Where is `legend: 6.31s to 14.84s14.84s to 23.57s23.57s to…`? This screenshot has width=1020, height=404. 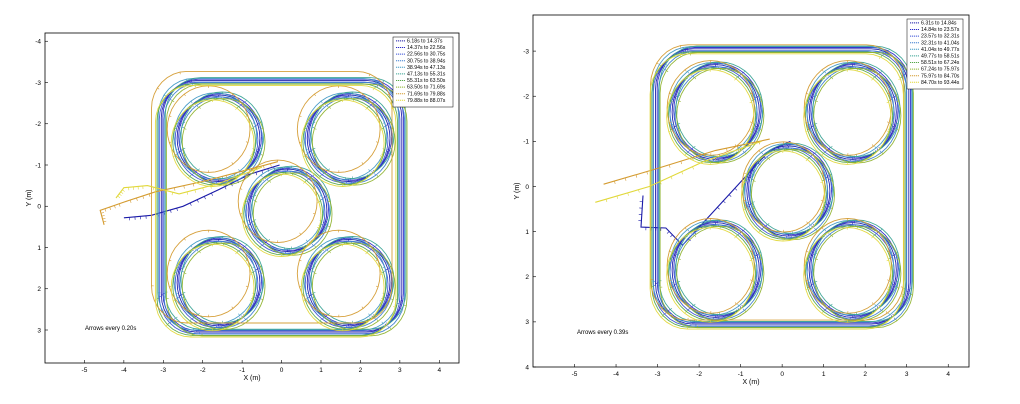
legend: 6.31s to 14.84s14.84s to 23.57s23.57s to… is located at coordinates (935, 54).